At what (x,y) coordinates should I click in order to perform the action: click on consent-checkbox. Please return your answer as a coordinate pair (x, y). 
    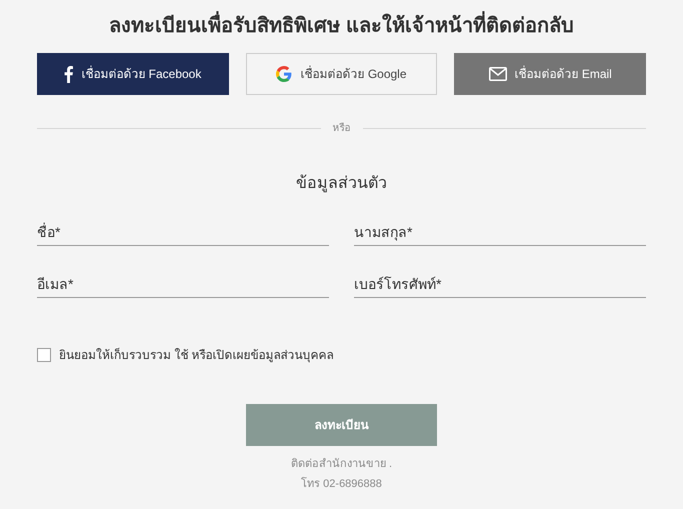
    Looking at the image, I should click on (44, 355).